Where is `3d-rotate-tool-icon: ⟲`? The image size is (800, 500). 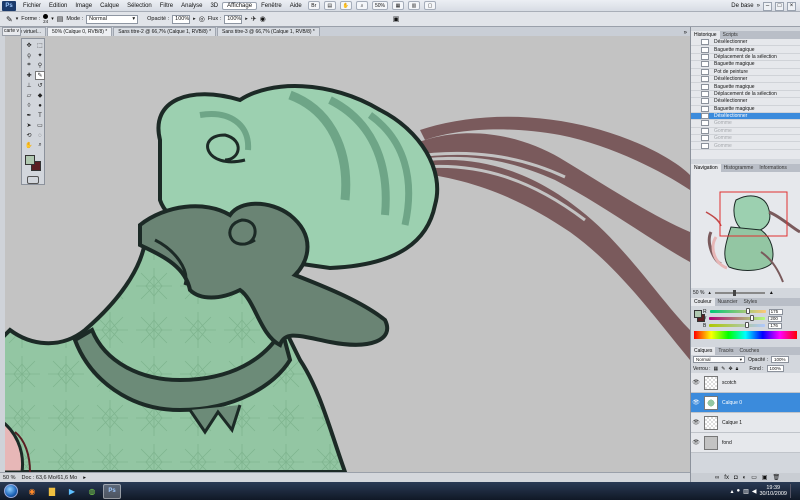 3d-rotate-tool-icon: ⟲ is located at coordinates (29, 135).